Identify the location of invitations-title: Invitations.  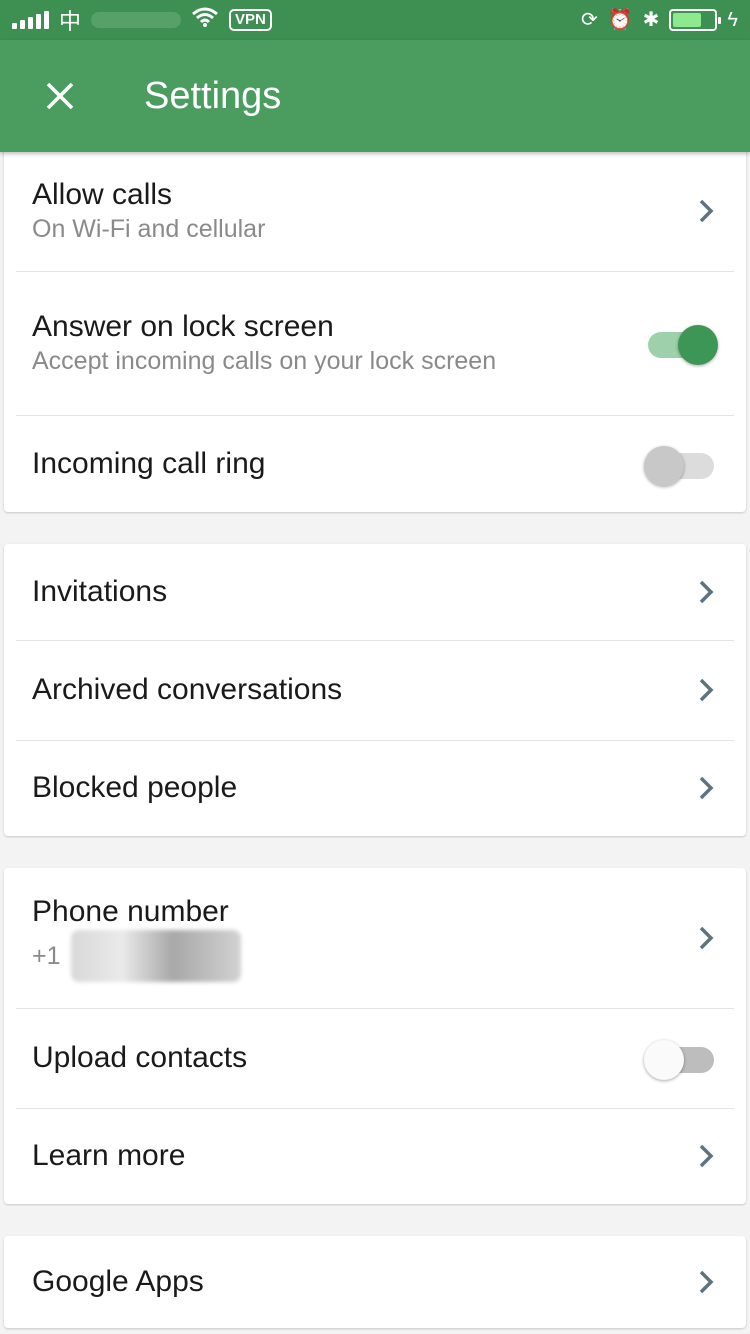
(100, 591).